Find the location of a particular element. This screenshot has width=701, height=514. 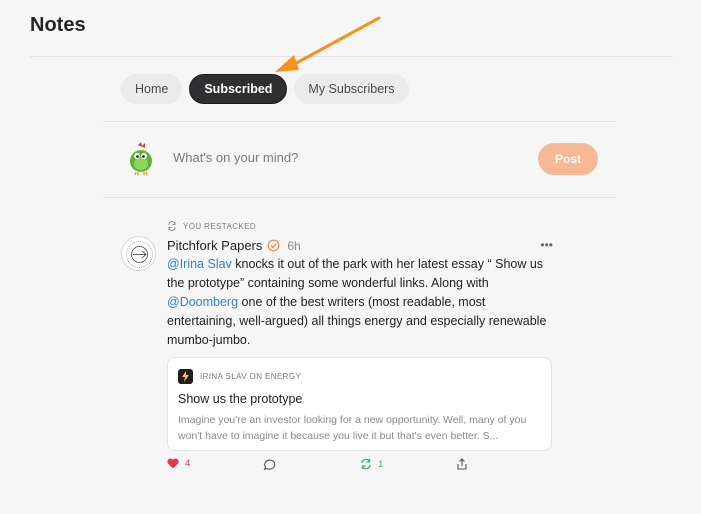

author-name: Pitchfork Papers is located at coordinates (214, 245).